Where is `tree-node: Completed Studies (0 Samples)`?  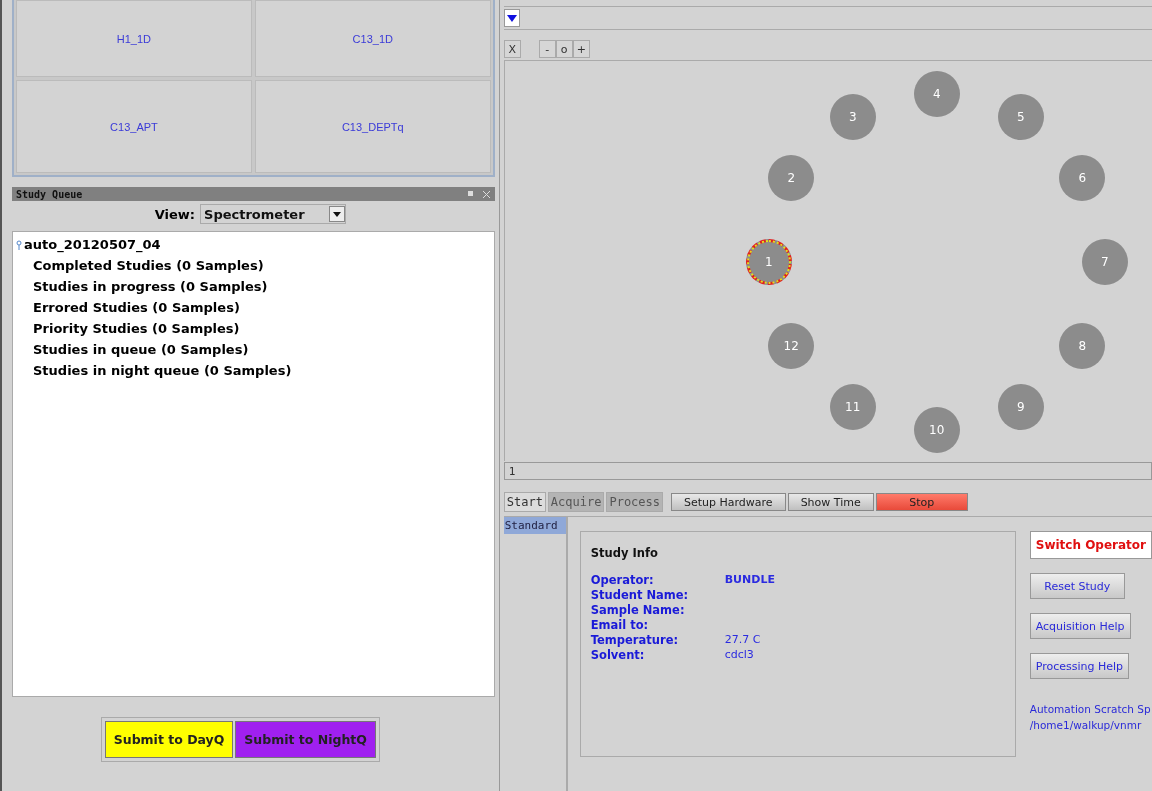
tree-node: Completed Studies (0 Samples) is located at coordinates (253, 265).